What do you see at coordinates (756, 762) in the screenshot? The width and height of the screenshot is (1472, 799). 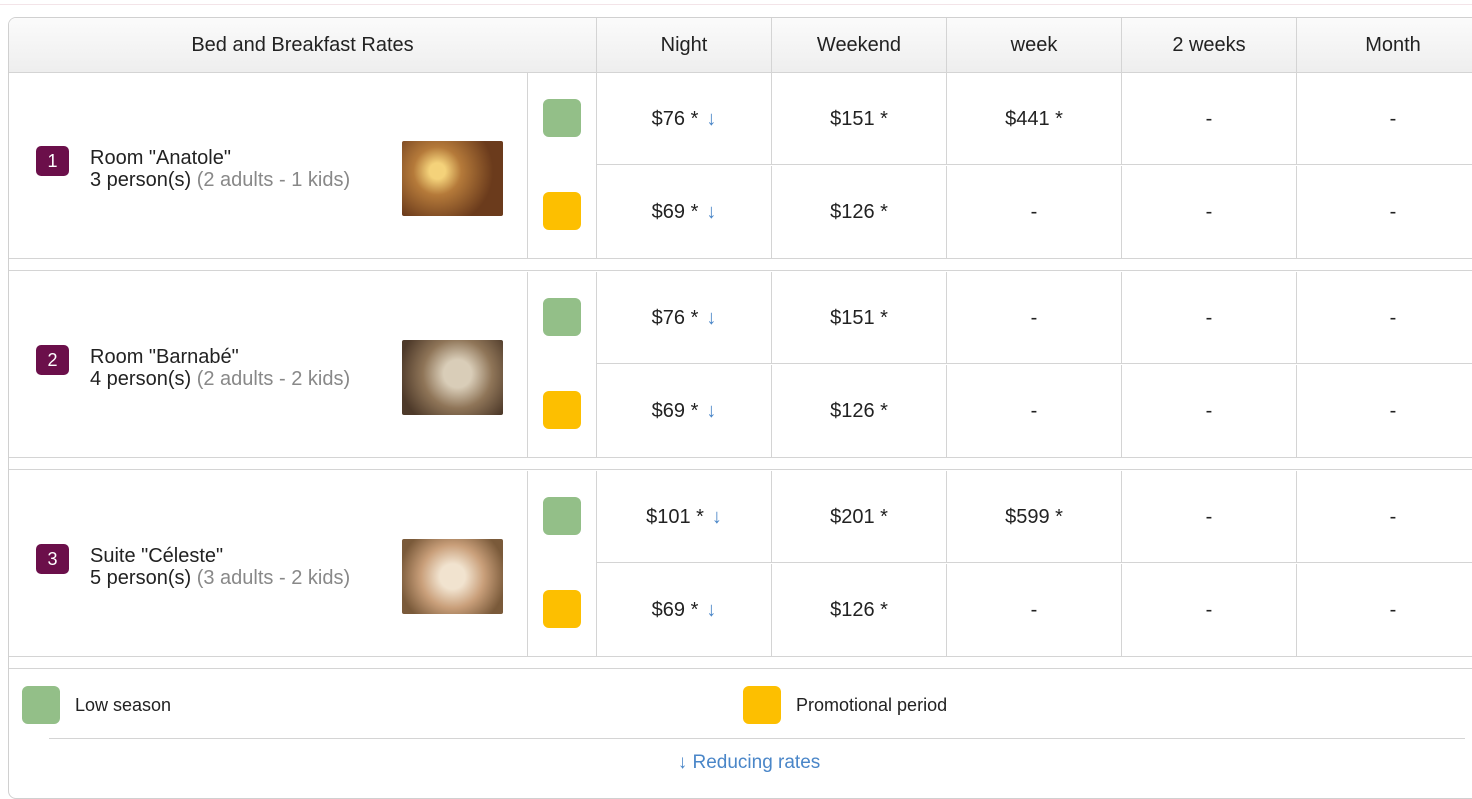 I see `reducing-rates-label: Reducing rates` at bounding box center [756, 762].